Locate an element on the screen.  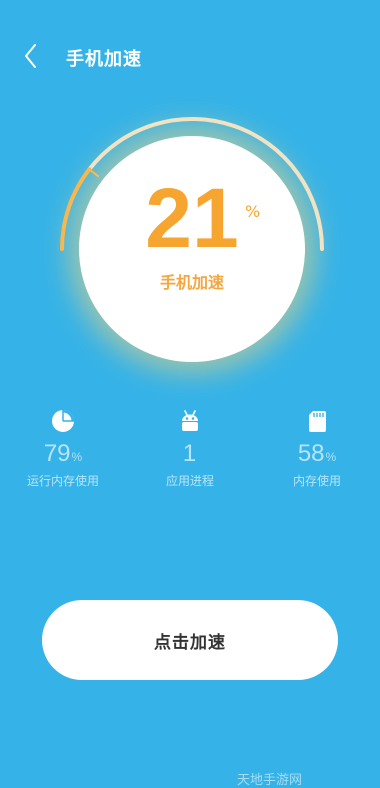
sd-card-icon is located at coordinates (317, 421).